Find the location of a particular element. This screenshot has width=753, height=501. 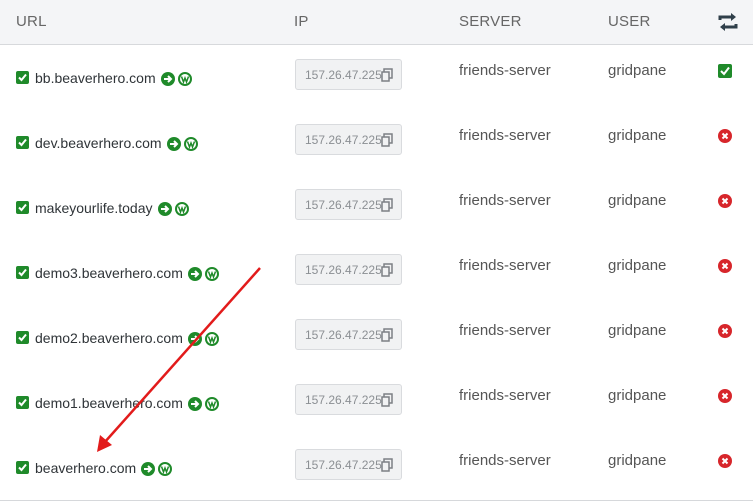

site-url-link: demo3.beaverhero.com is located at coordinates (109, 273).